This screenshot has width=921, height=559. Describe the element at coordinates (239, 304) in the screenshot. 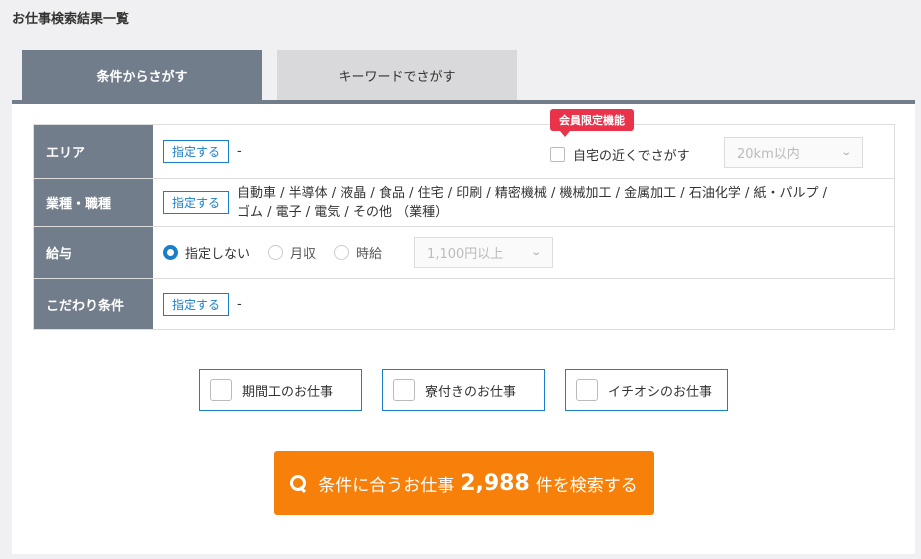

I see `special-value: -` at that location.